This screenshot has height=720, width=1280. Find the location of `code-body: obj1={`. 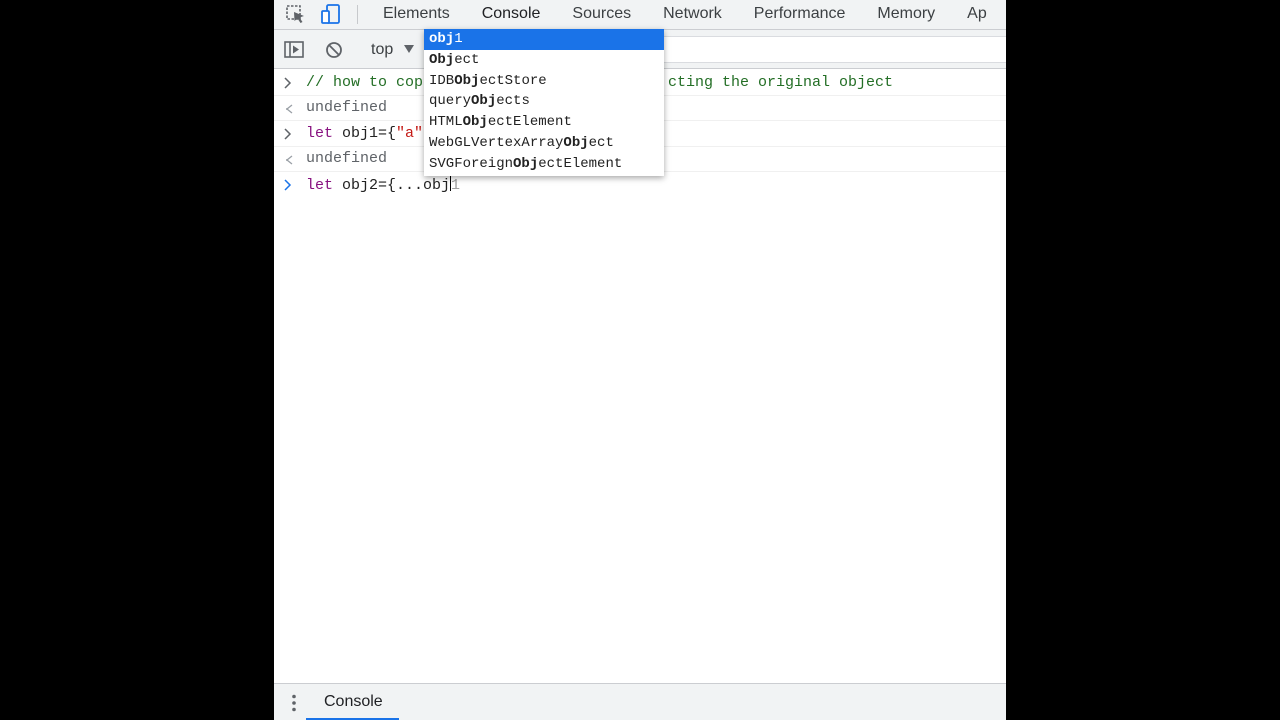

code-body: obj1={ is located at coordinates (365, 133).